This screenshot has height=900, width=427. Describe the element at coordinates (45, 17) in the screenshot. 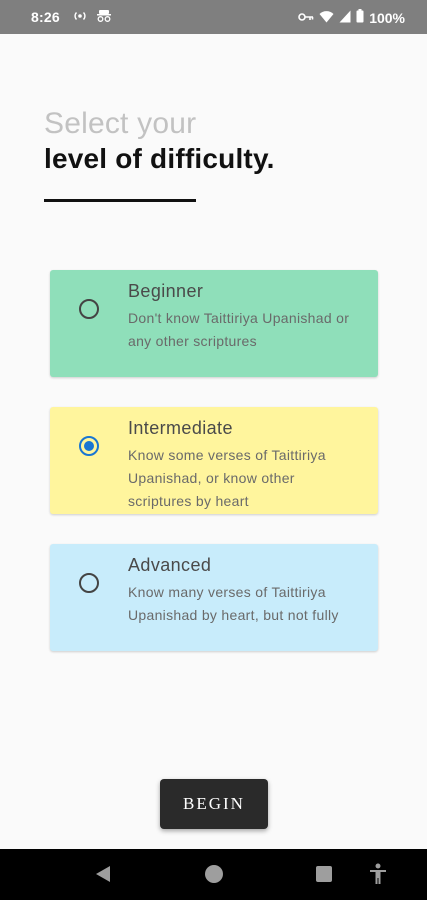

I see `status-time: 8:26` at that location.